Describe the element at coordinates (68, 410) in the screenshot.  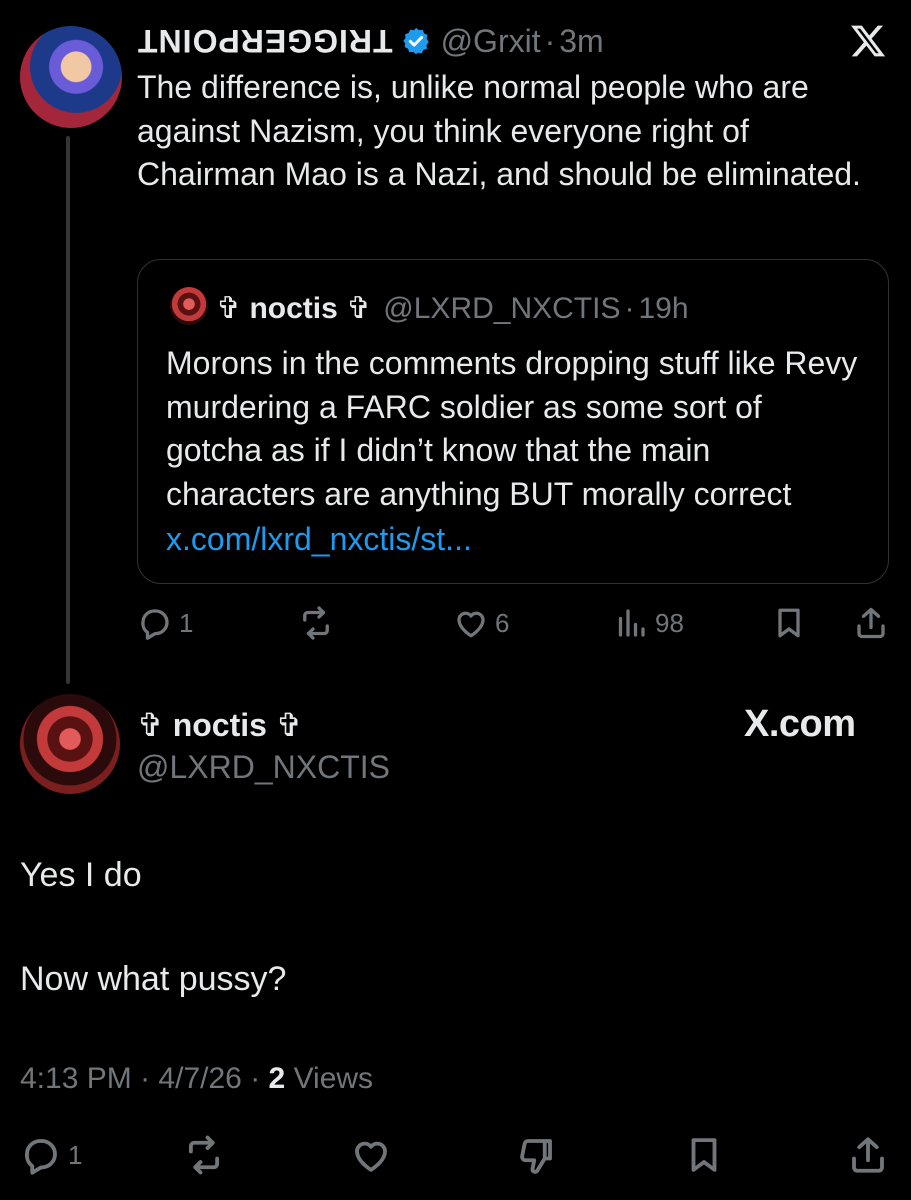
I see `thread-connector-line` at that location.